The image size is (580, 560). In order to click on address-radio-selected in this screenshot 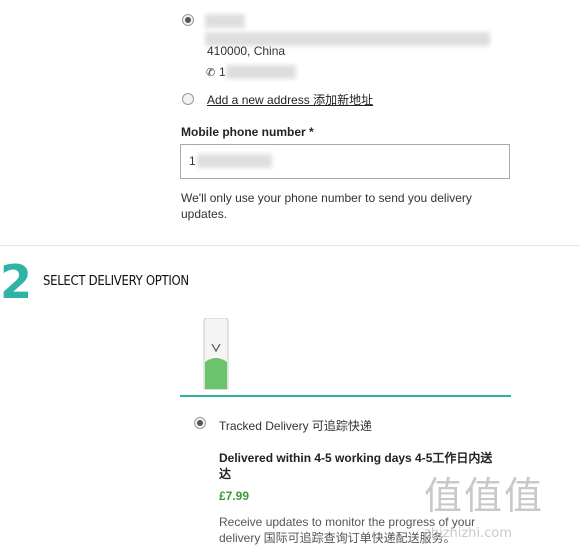, I will do `click(188, 20)`.